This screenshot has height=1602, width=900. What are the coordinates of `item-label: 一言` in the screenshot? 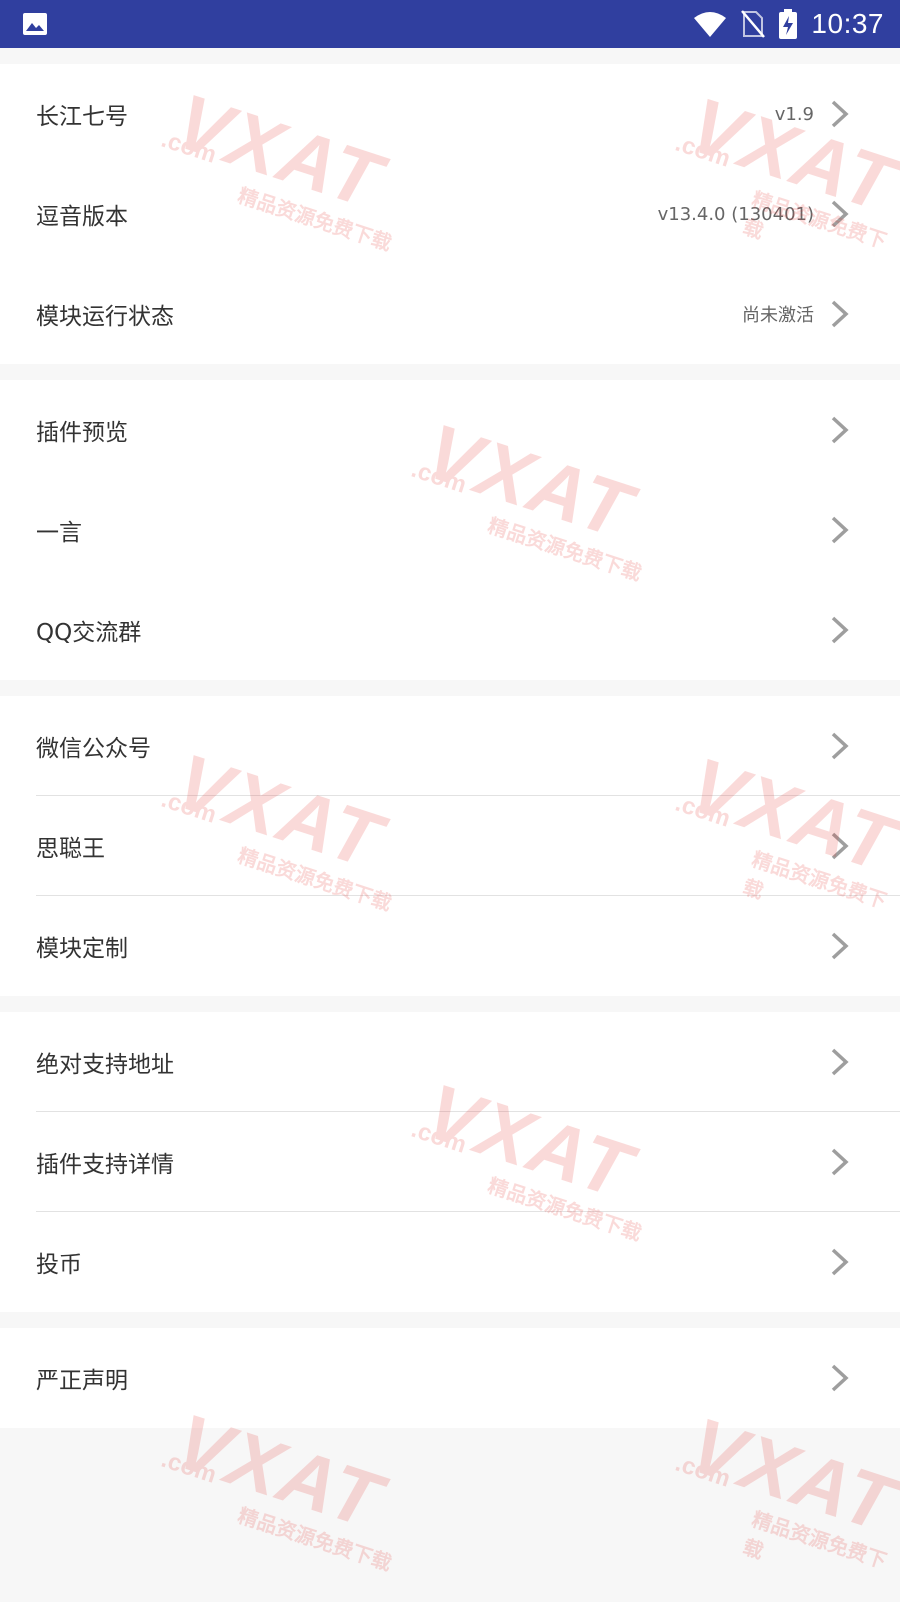 It's located at (59, 533).